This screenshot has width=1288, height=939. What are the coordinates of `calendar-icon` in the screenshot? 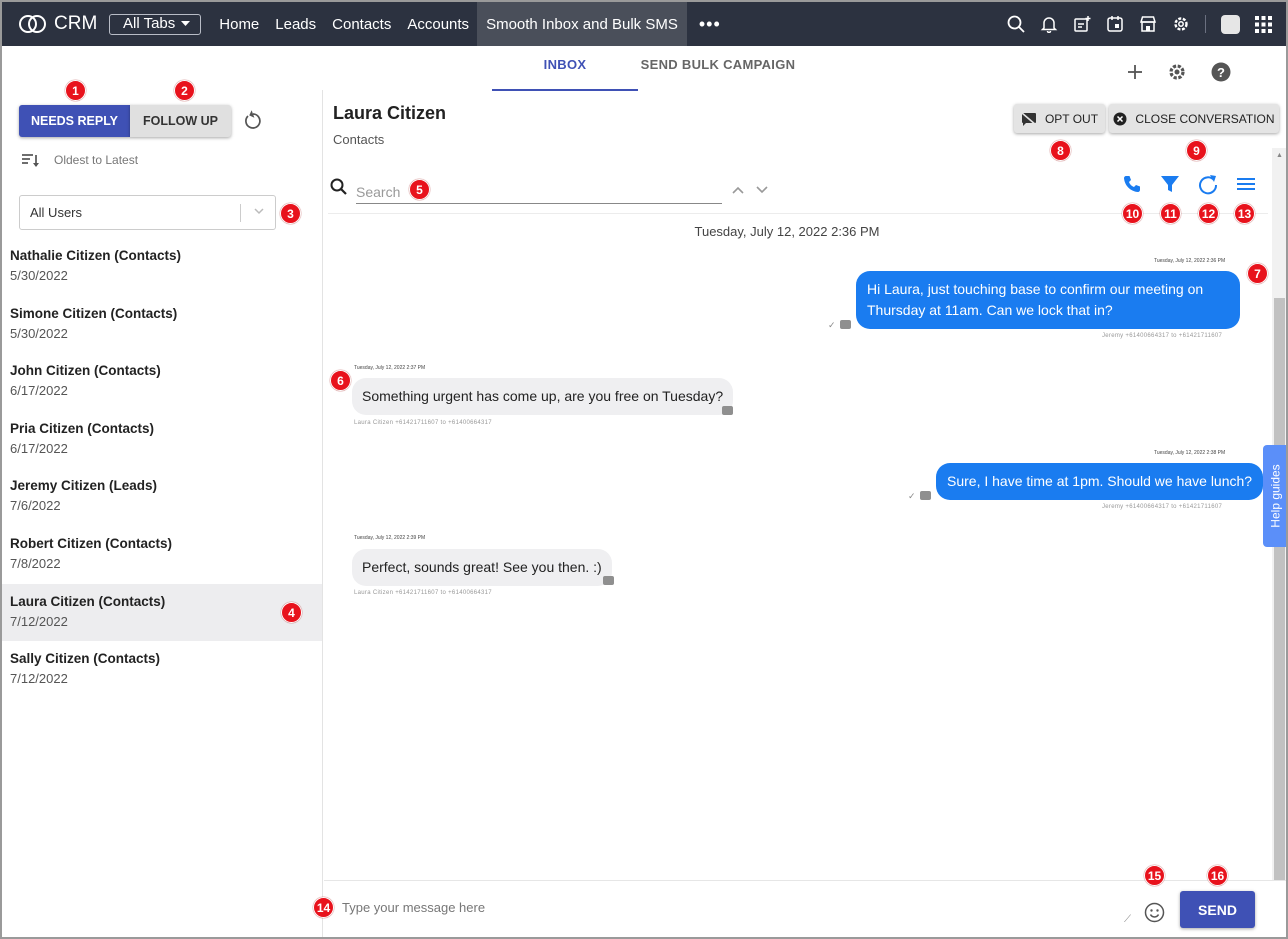 It's located at (1115, 24).